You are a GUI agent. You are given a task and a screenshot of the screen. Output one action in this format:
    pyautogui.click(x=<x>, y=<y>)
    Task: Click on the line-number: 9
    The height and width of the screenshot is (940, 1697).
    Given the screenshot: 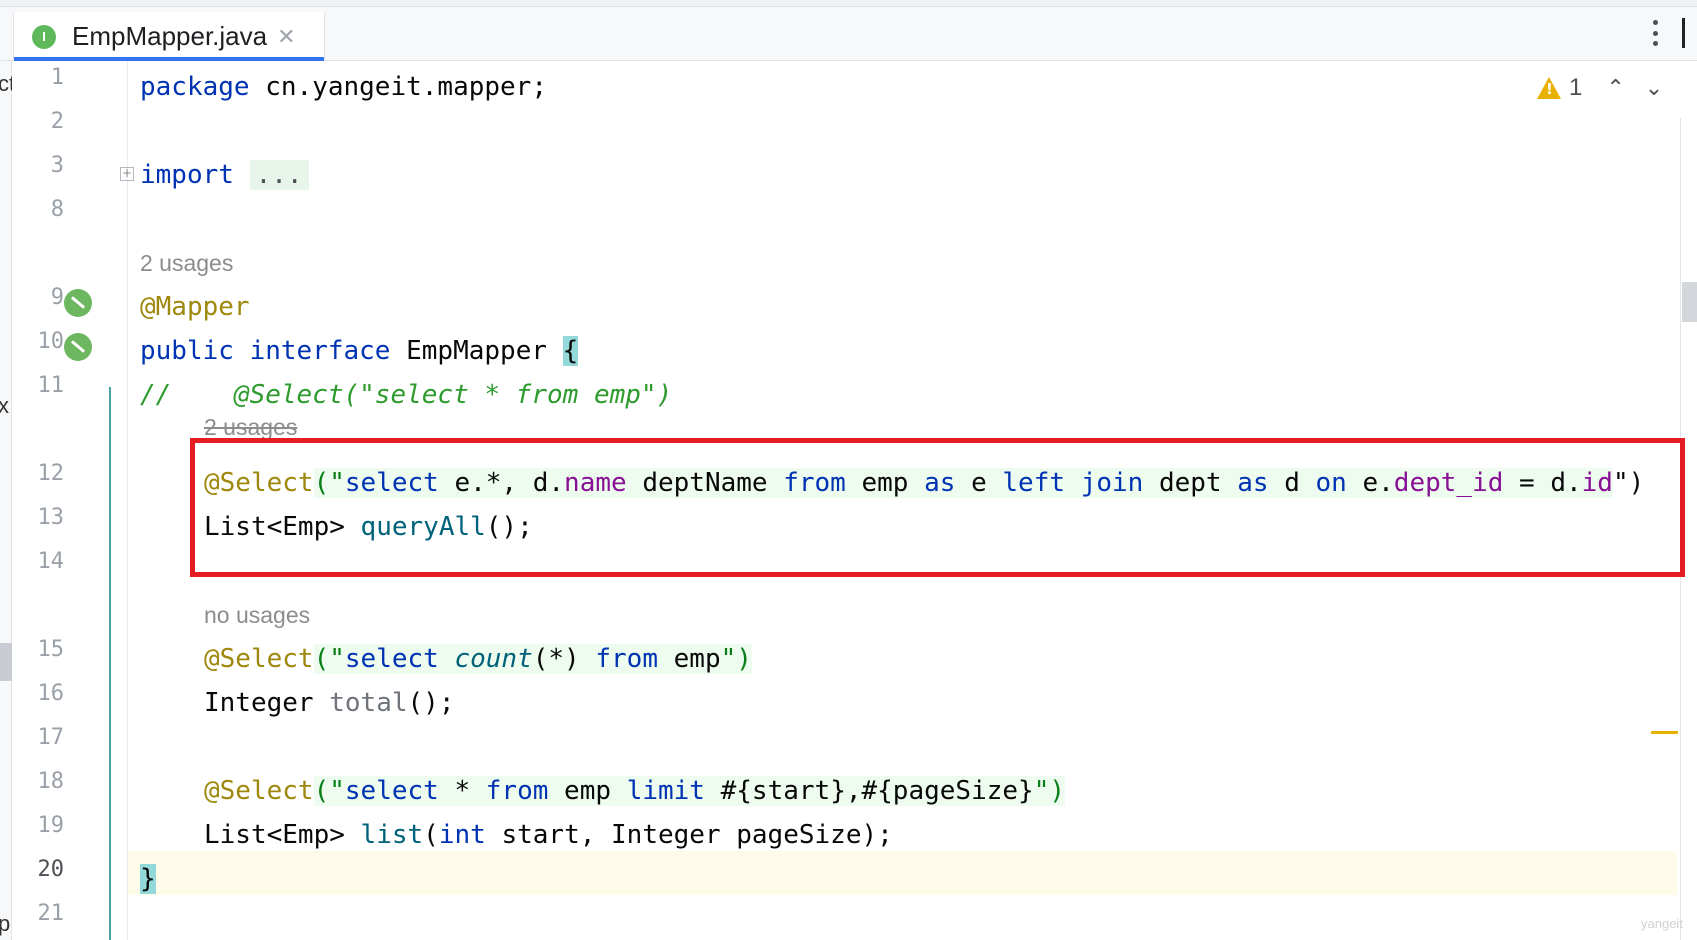 What is the action you would take?
    pyautogui.click(x=57, y=297)
    